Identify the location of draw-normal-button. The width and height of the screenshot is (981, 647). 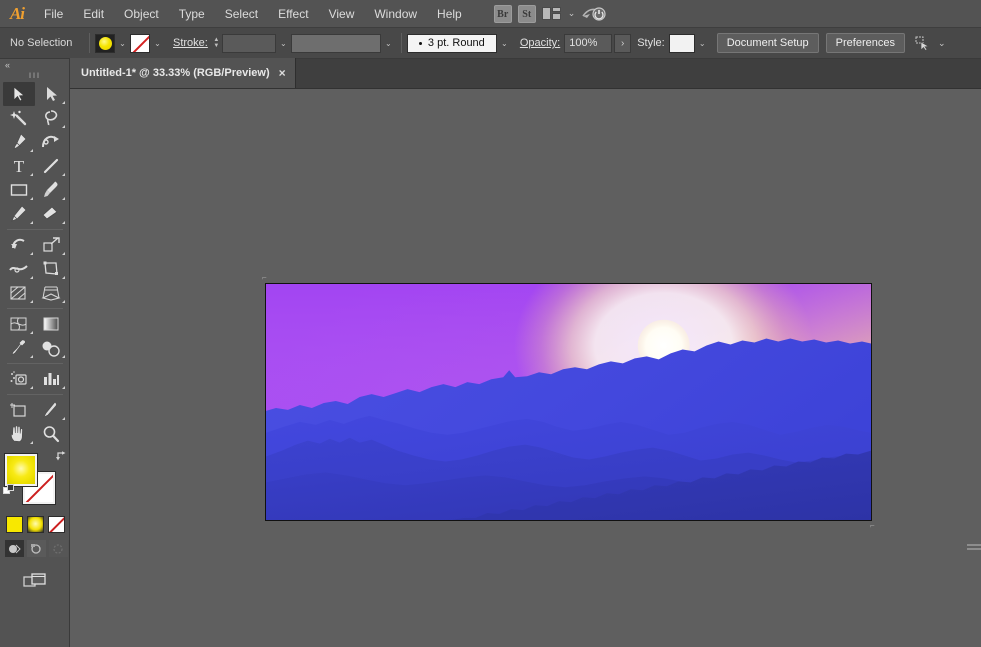
(14, 548).